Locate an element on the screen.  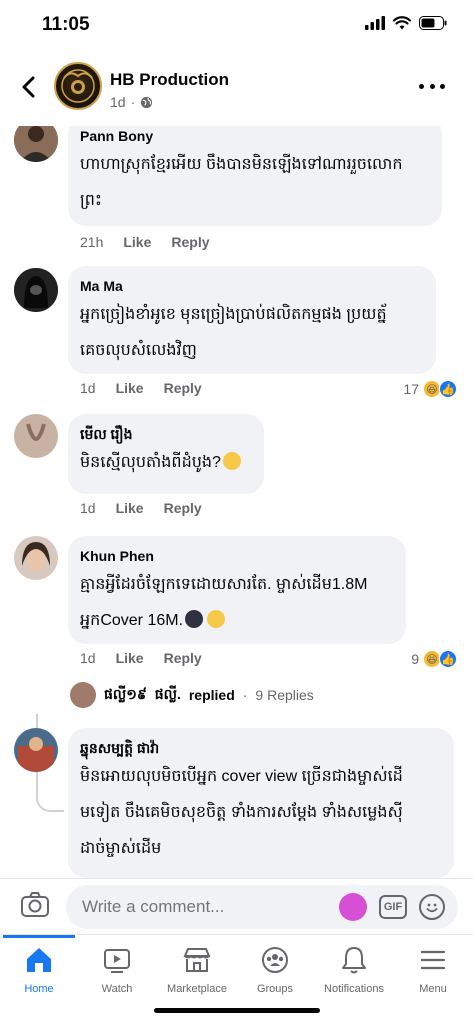
tab-menu: Menu is located at coordinates (430, 970).